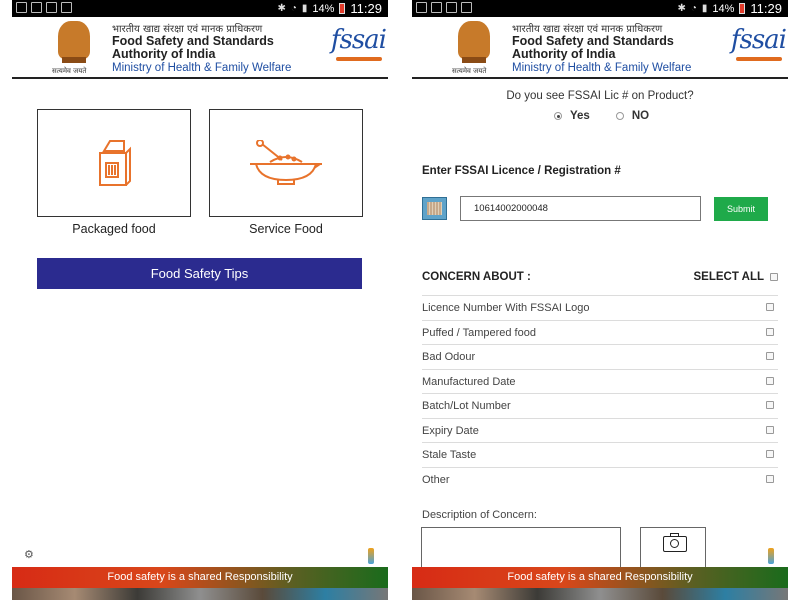 The width and height of the screenshot is (800, 600). Describe the element at coordinates (521, 171) in the screenshot. I see `licence-title: Enter FSSAI Licence / Registration #` at that location.